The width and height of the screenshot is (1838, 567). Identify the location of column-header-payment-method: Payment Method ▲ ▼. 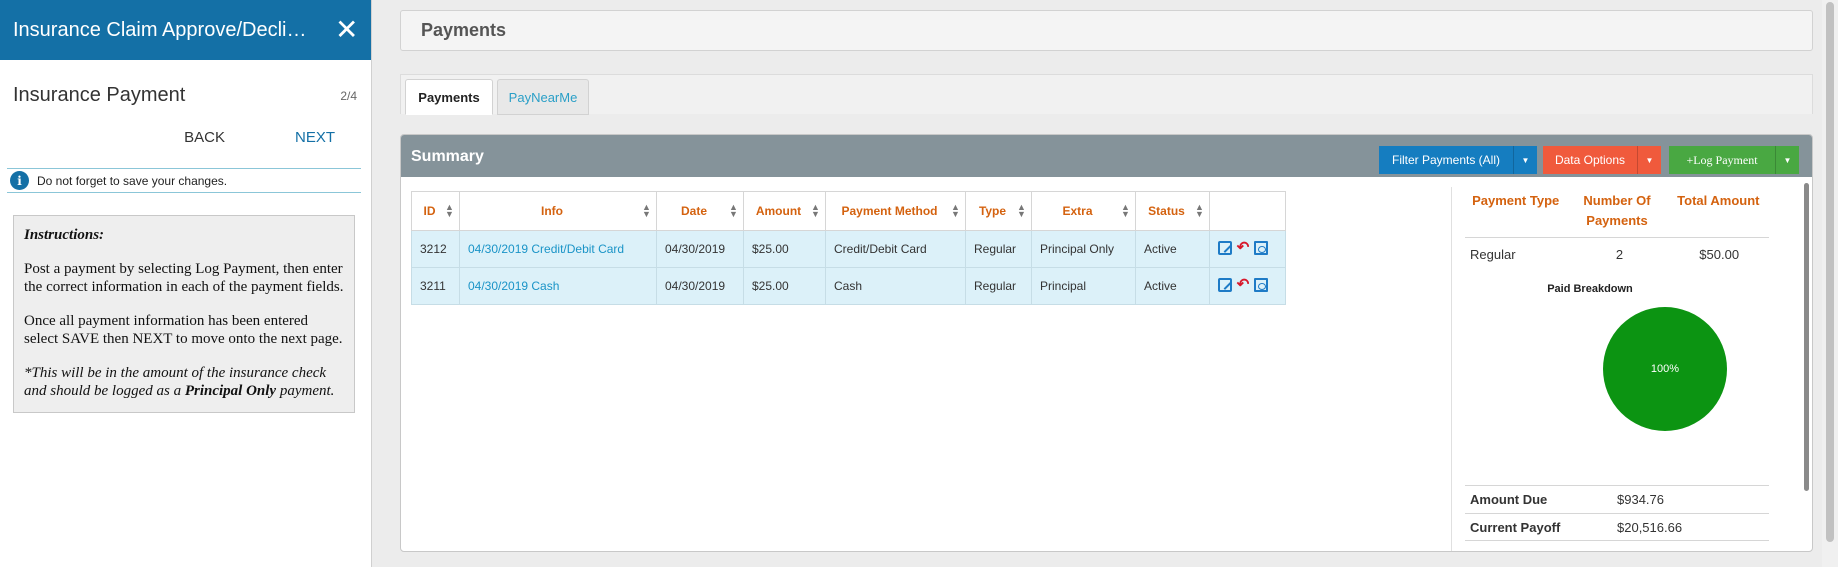
(895, 211).